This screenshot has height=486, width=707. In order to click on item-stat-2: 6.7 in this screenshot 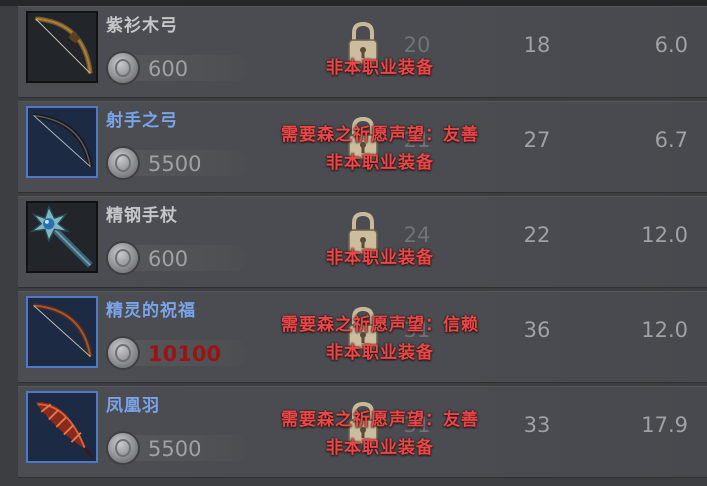, I will do `click(671, 140)`.